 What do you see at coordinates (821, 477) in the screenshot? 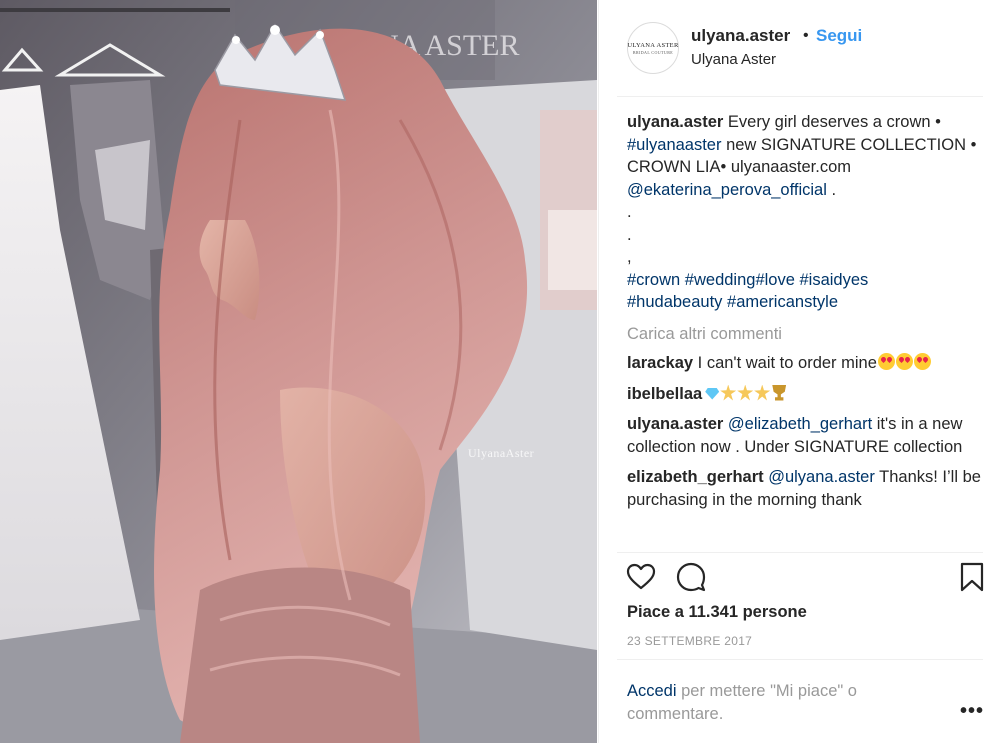
I see `comment-mention: @ulyana.aster` at bounding box center [821, 477].